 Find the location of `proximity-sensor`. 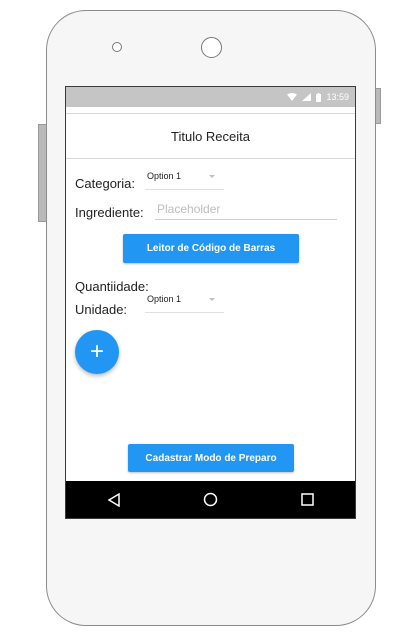

proximity-sensor is located at coordinates (117, 47).